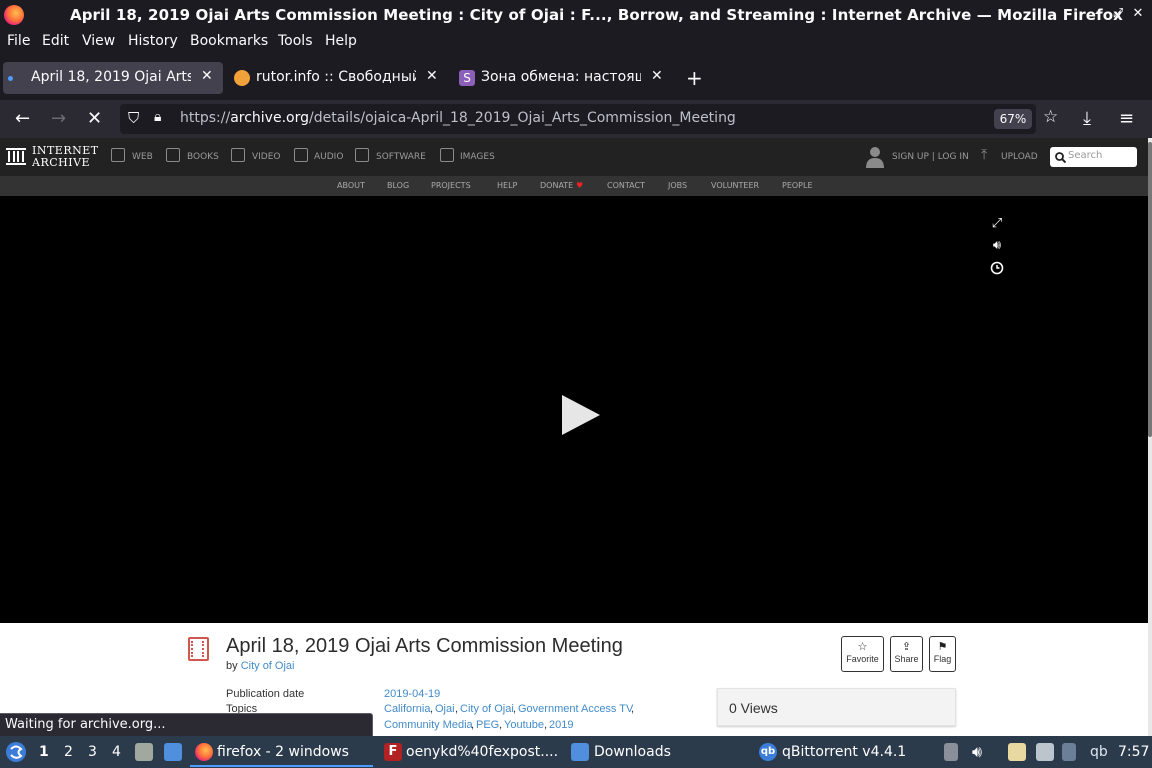 This screenshot has height=768, width=1152. I want to click on topic-link: Youtube, so click(524, 725).